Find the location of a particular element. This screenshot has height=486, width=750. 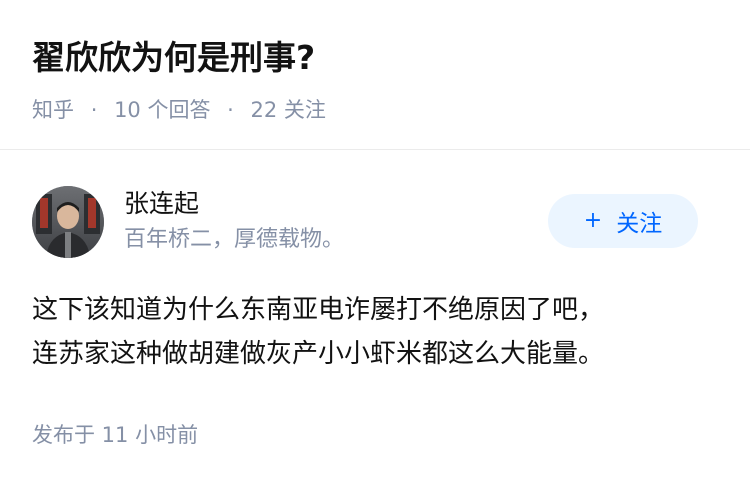

follow-button: + 关注 is located at coordinates (623, 221).